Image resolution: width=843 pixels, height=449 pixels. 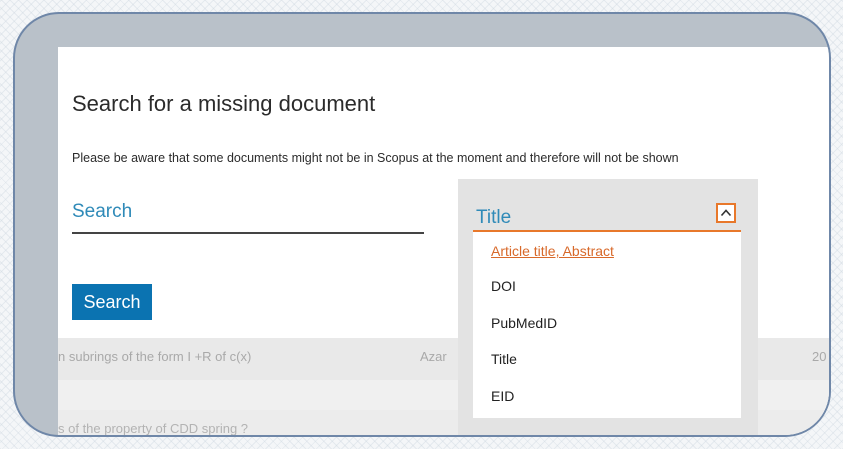 I want to click on chevron-up-icon, so click(x=726, y=213).